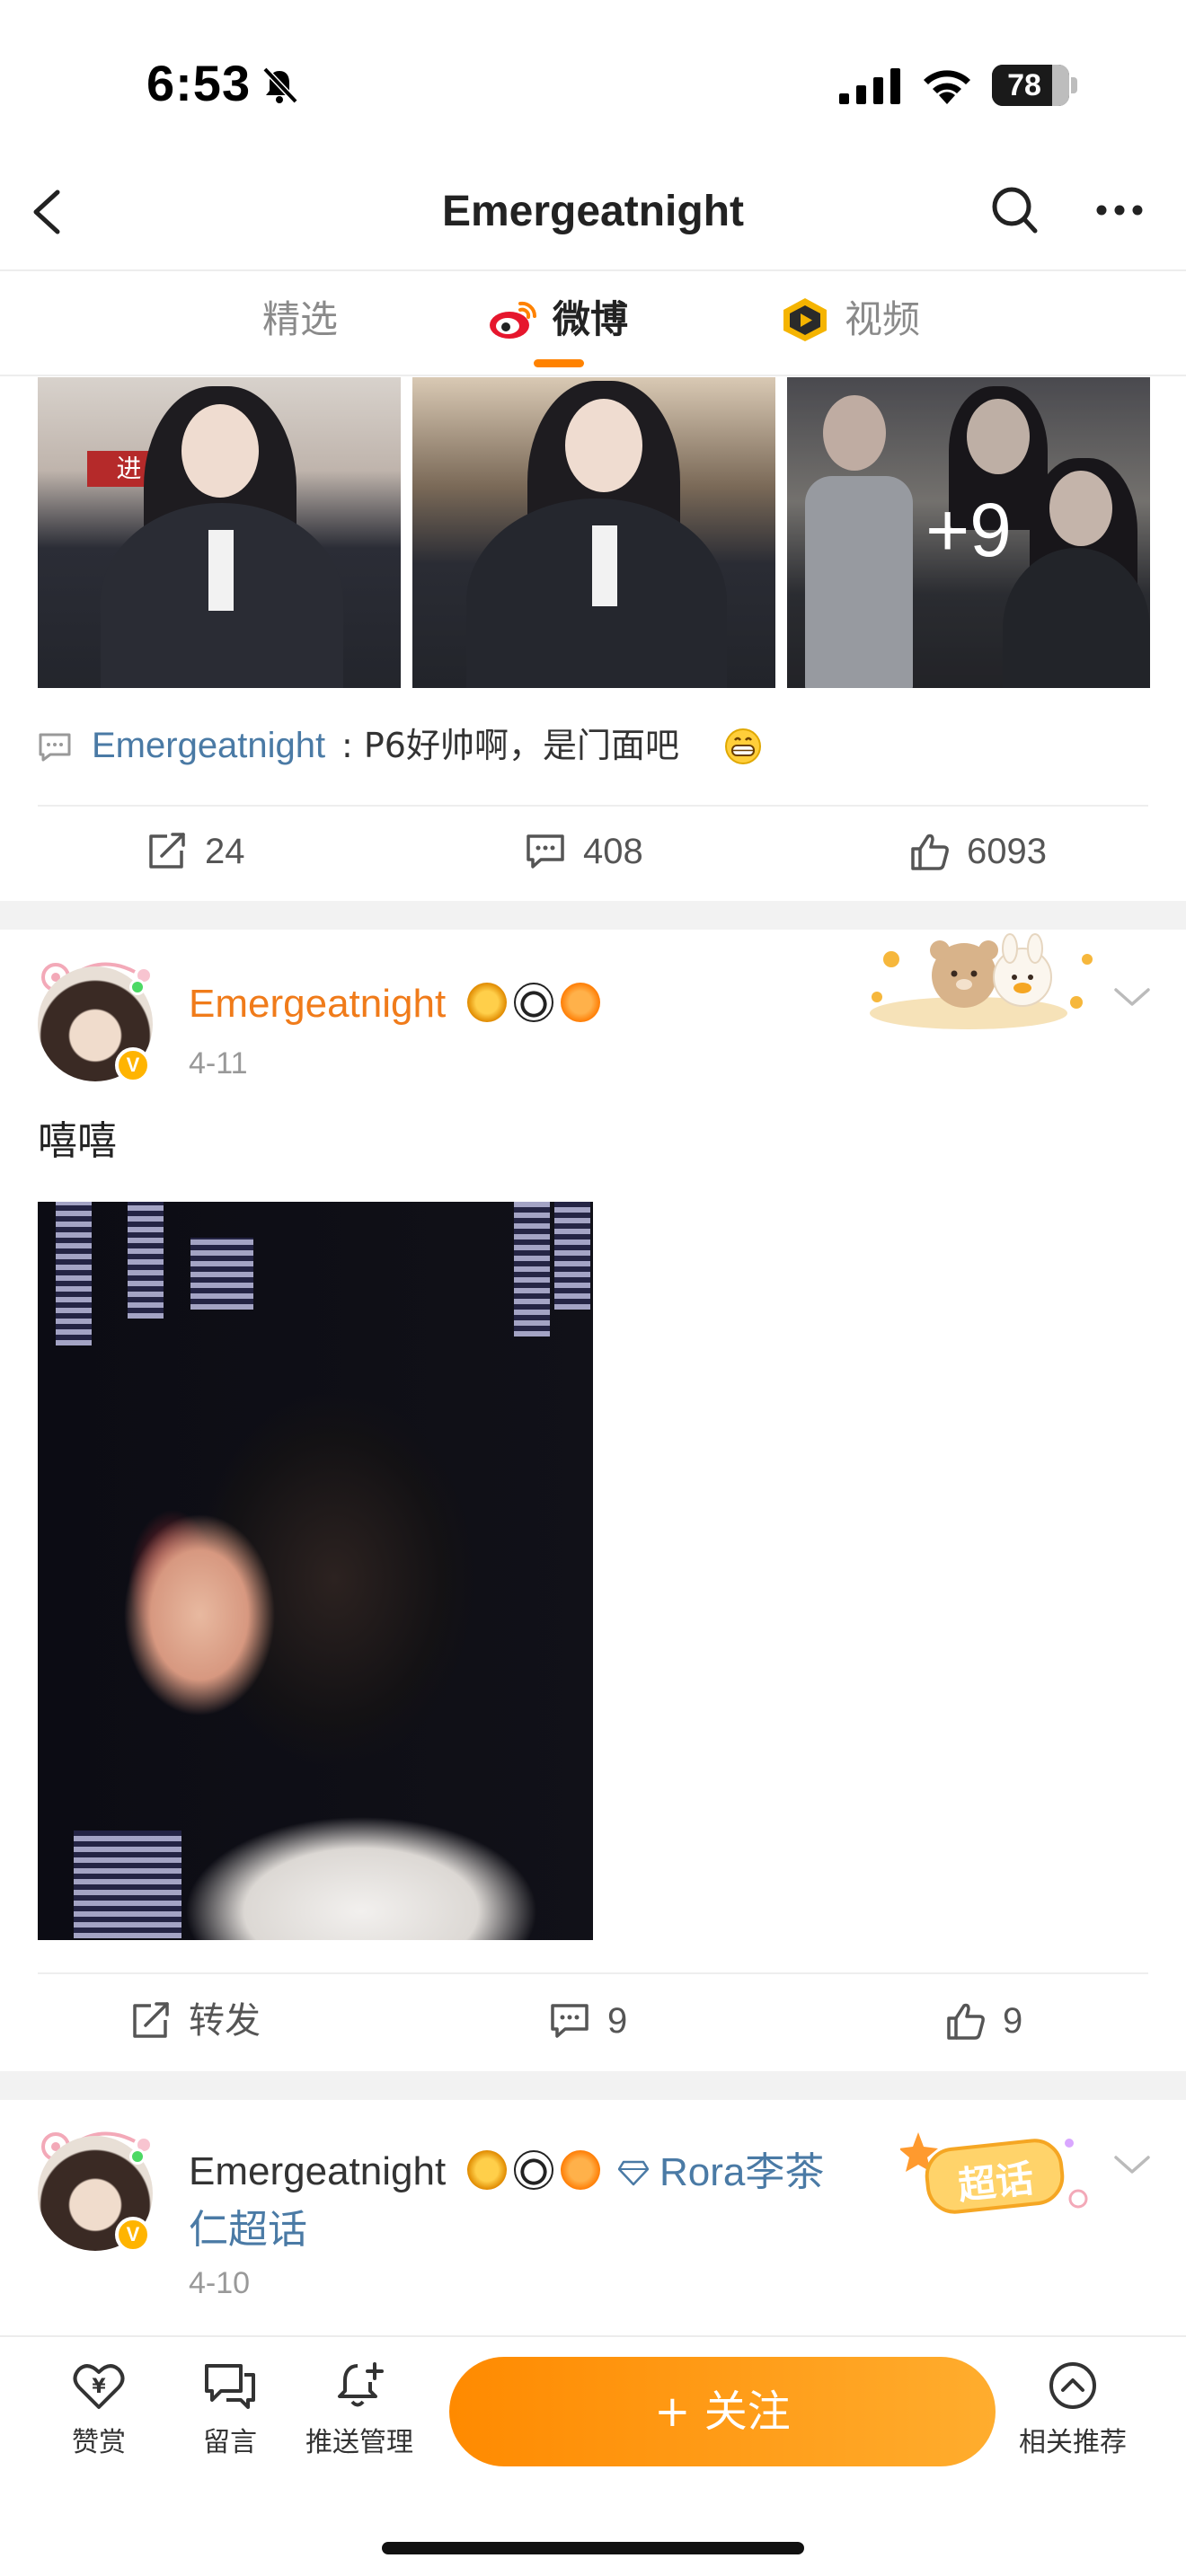 This screenshot has height=2576, width=1186. I want to click on message-icon, so click(230, 2386).